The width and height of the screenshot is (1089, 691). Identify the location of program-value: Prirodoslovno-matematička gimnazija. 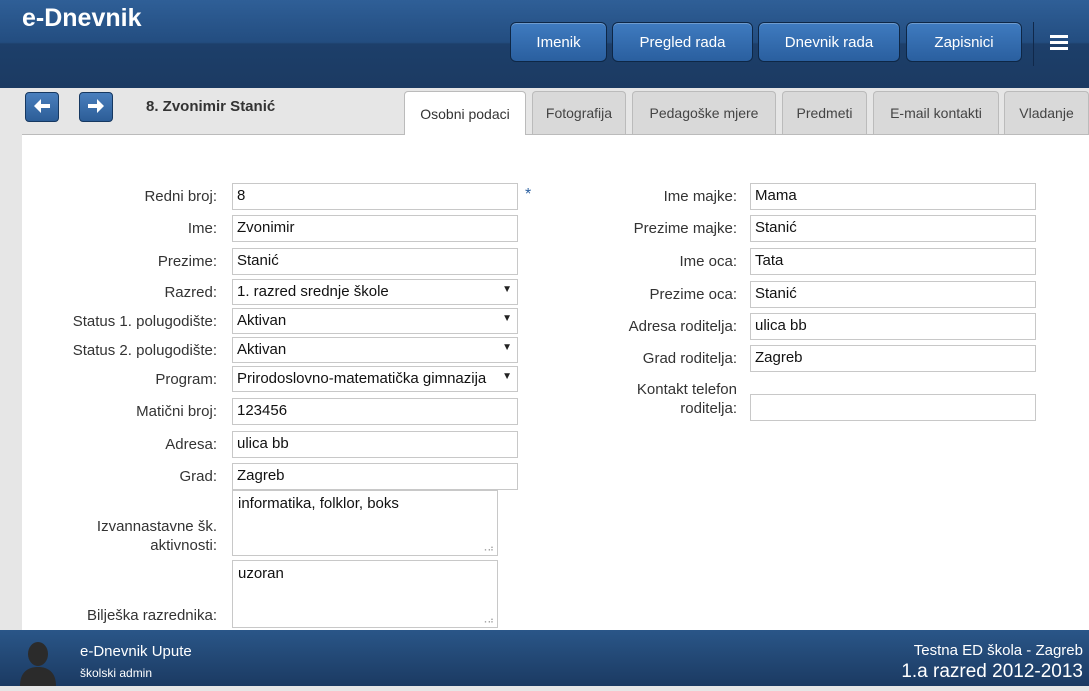
(362, 378).